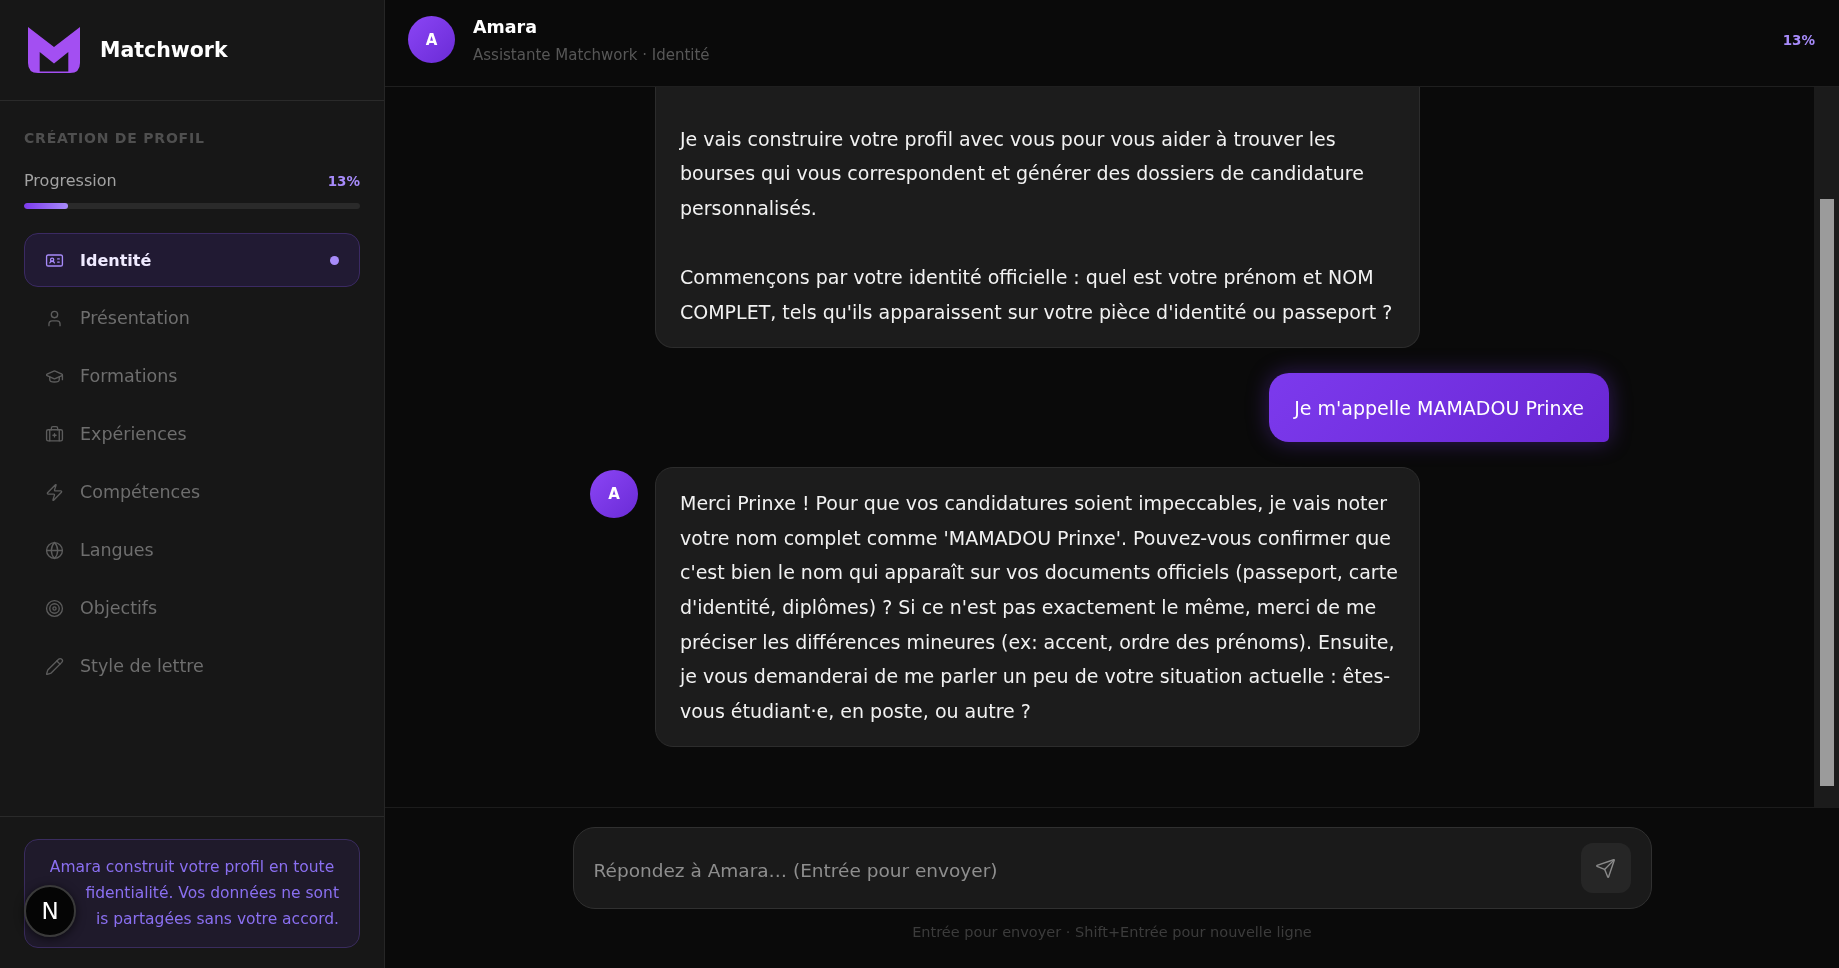  I want to click on progress-value: 13%, so click(343, 181).